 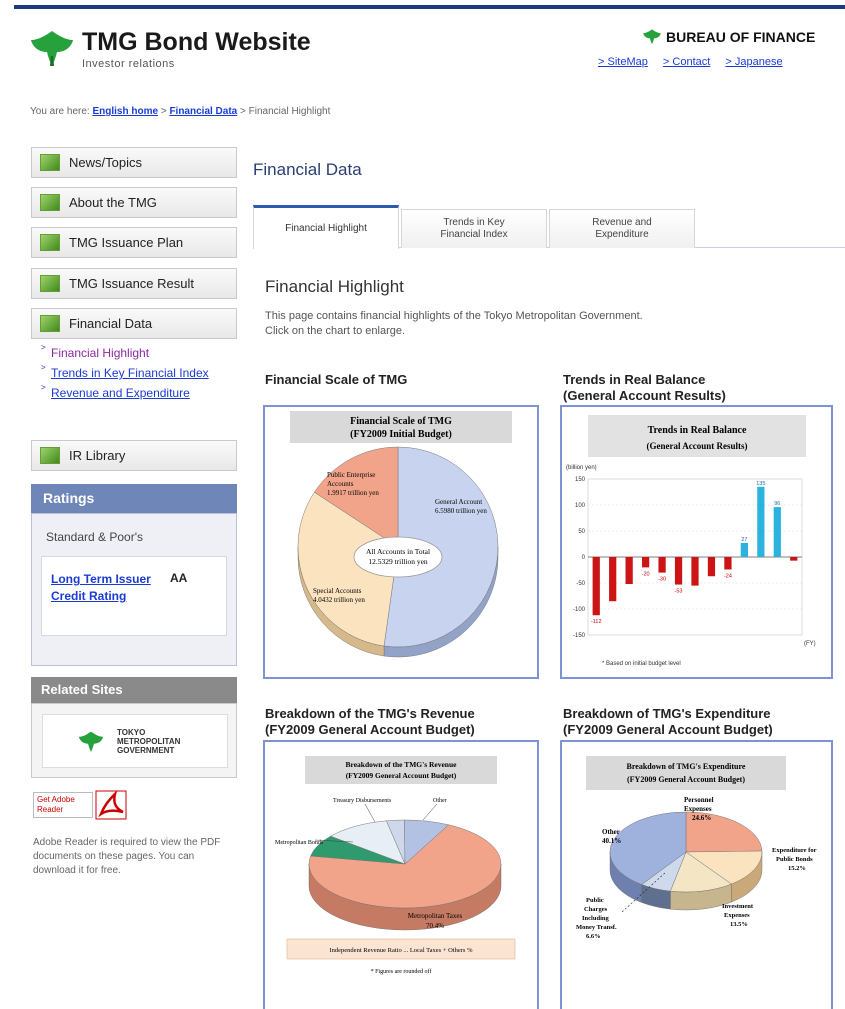 What do you see at coordinates (100, 353) in the screenshot?
I see `subnav-financial-highlight: Financial Highlight` at bounding box center [100, 353].